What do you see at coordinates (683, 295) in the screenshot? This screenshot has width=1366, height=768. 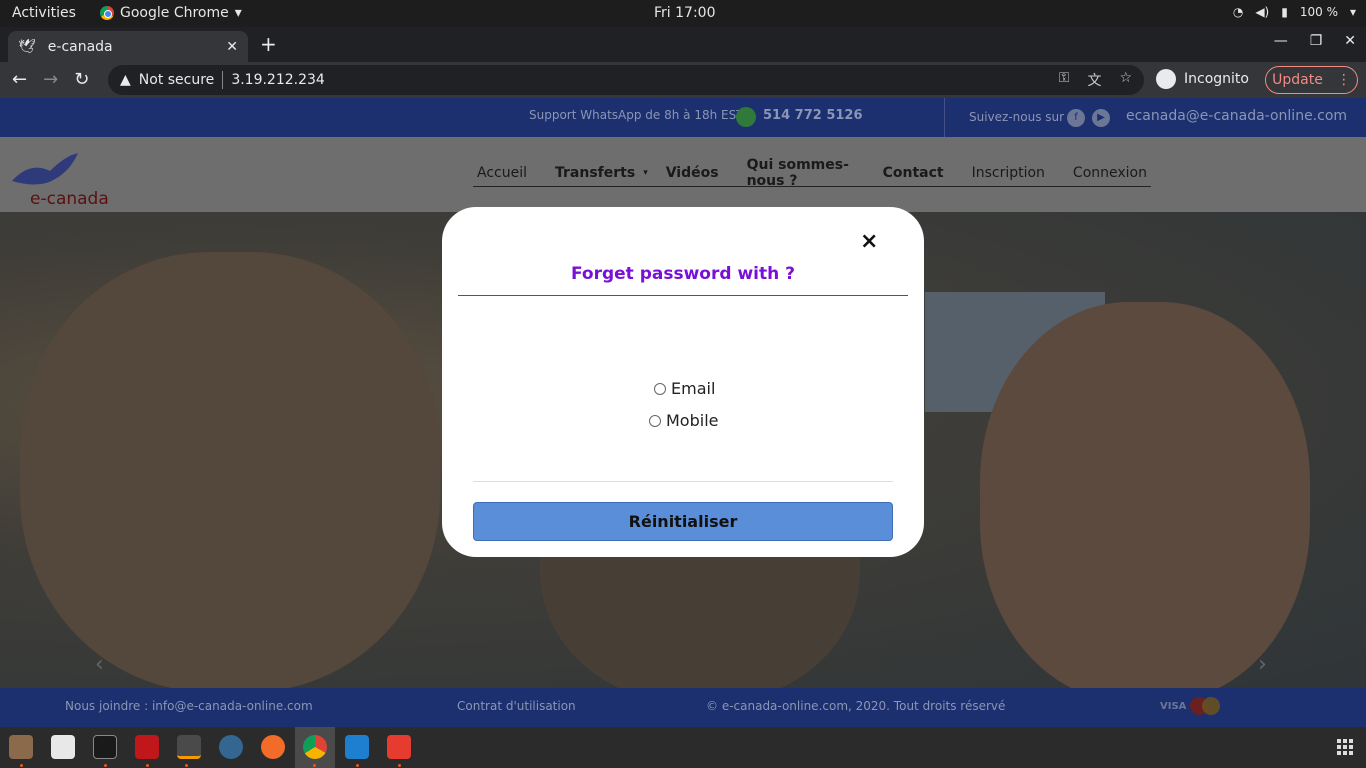 I see `title-divider` at bounding box center [683, 295].